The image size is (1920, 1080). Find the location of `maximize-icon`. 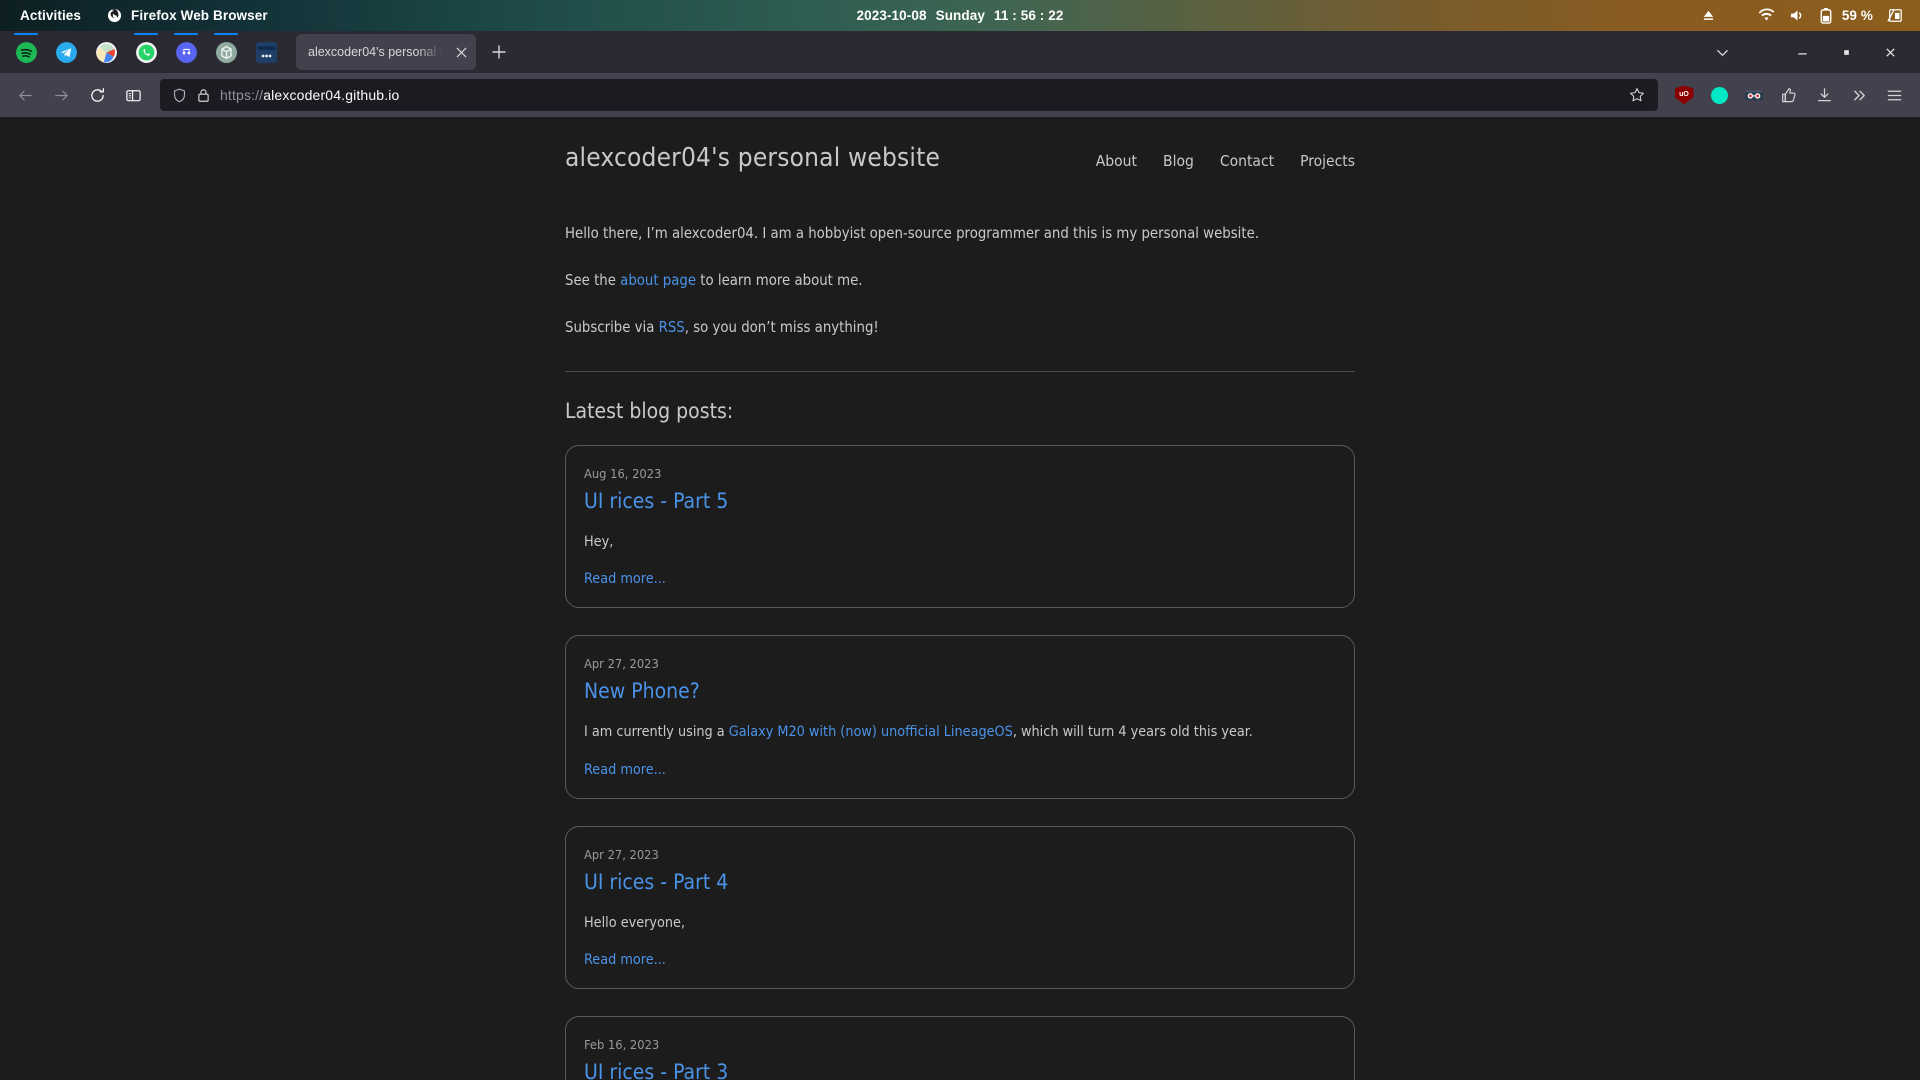

maximize-icon is located at coordinates (1846, 52).